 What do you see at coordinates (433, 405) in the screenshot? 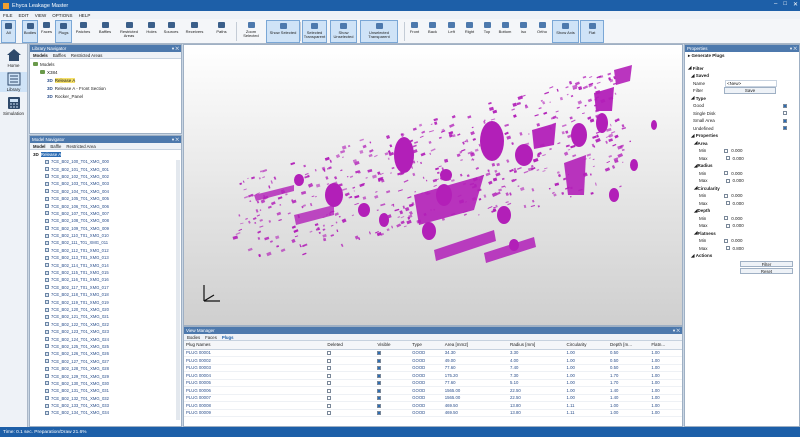
I see `table-row: PLUG 00008 GOOD 469.50 13.80 1.11 1.00 1.00` at bounding box center [433, 405].